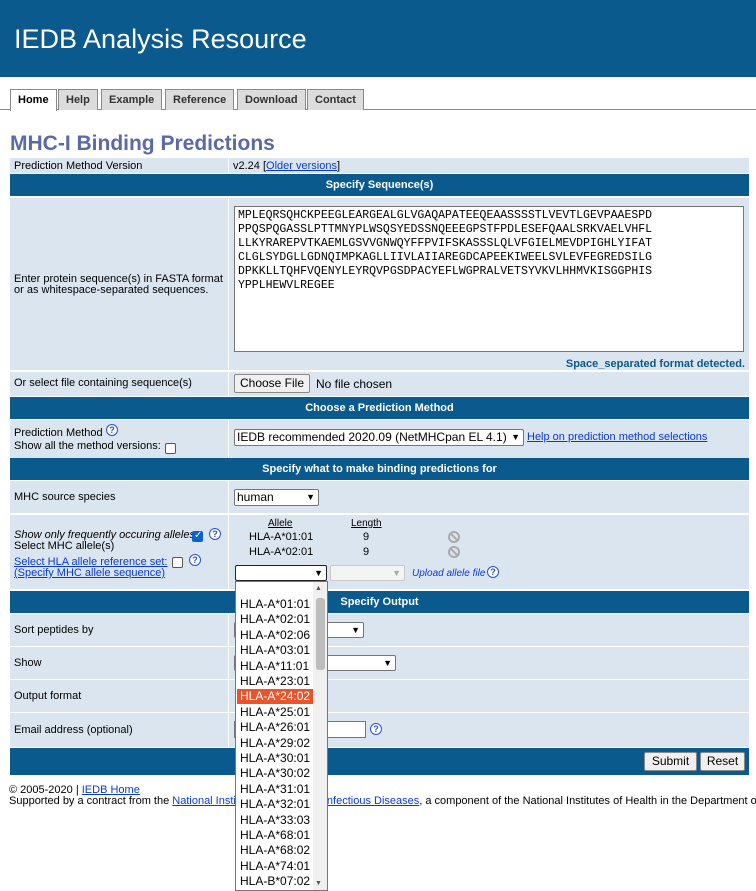 Image resolution: width=756 pixels, height=891 pixels. I want to click on niaid-link: National Instit, so click(205, 801).